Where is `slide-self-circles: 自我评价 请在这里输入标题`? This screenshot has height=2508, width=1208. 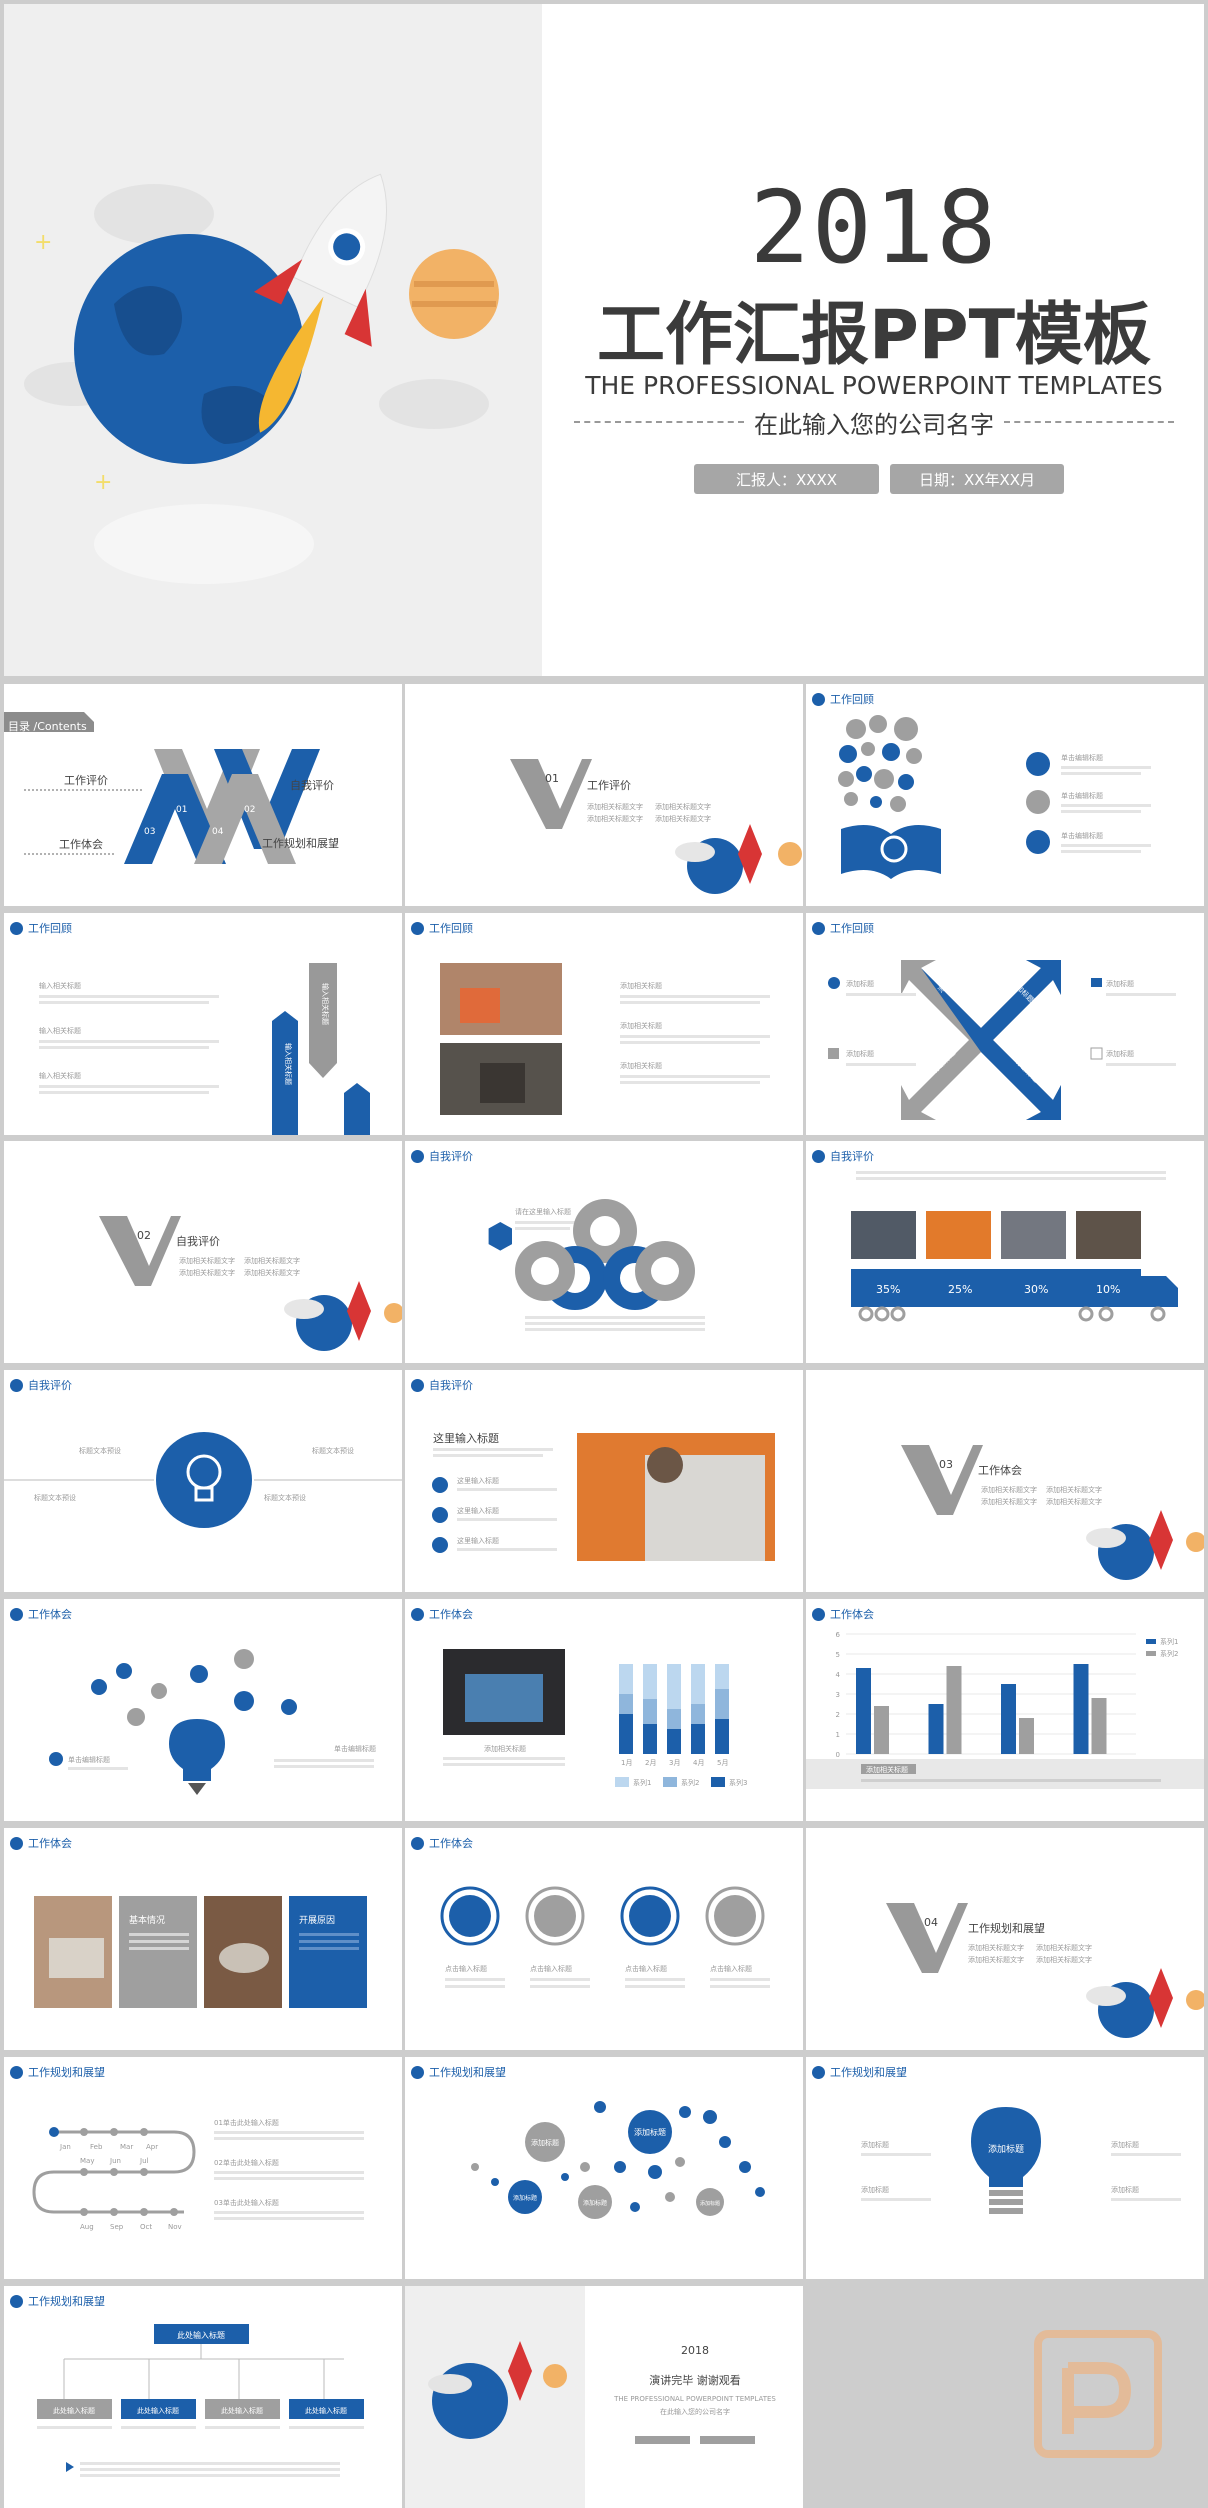 slide-self-circles: 自我评价 请在这里输入标题 is located at coordinates (604, 1252).